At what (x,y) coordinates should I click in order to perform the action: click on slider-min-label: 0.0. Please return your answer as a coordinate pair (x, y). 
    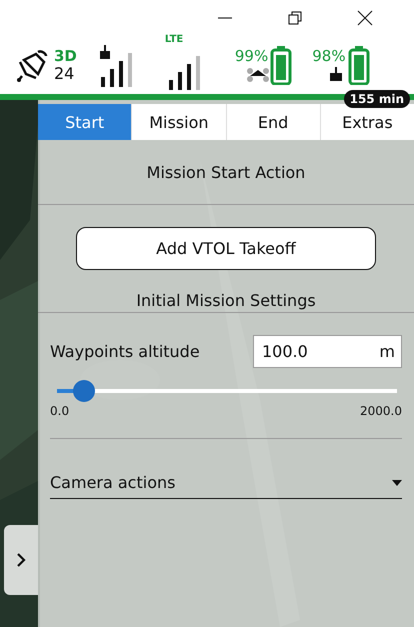
    Looking at the image, I should click on (60, 411).